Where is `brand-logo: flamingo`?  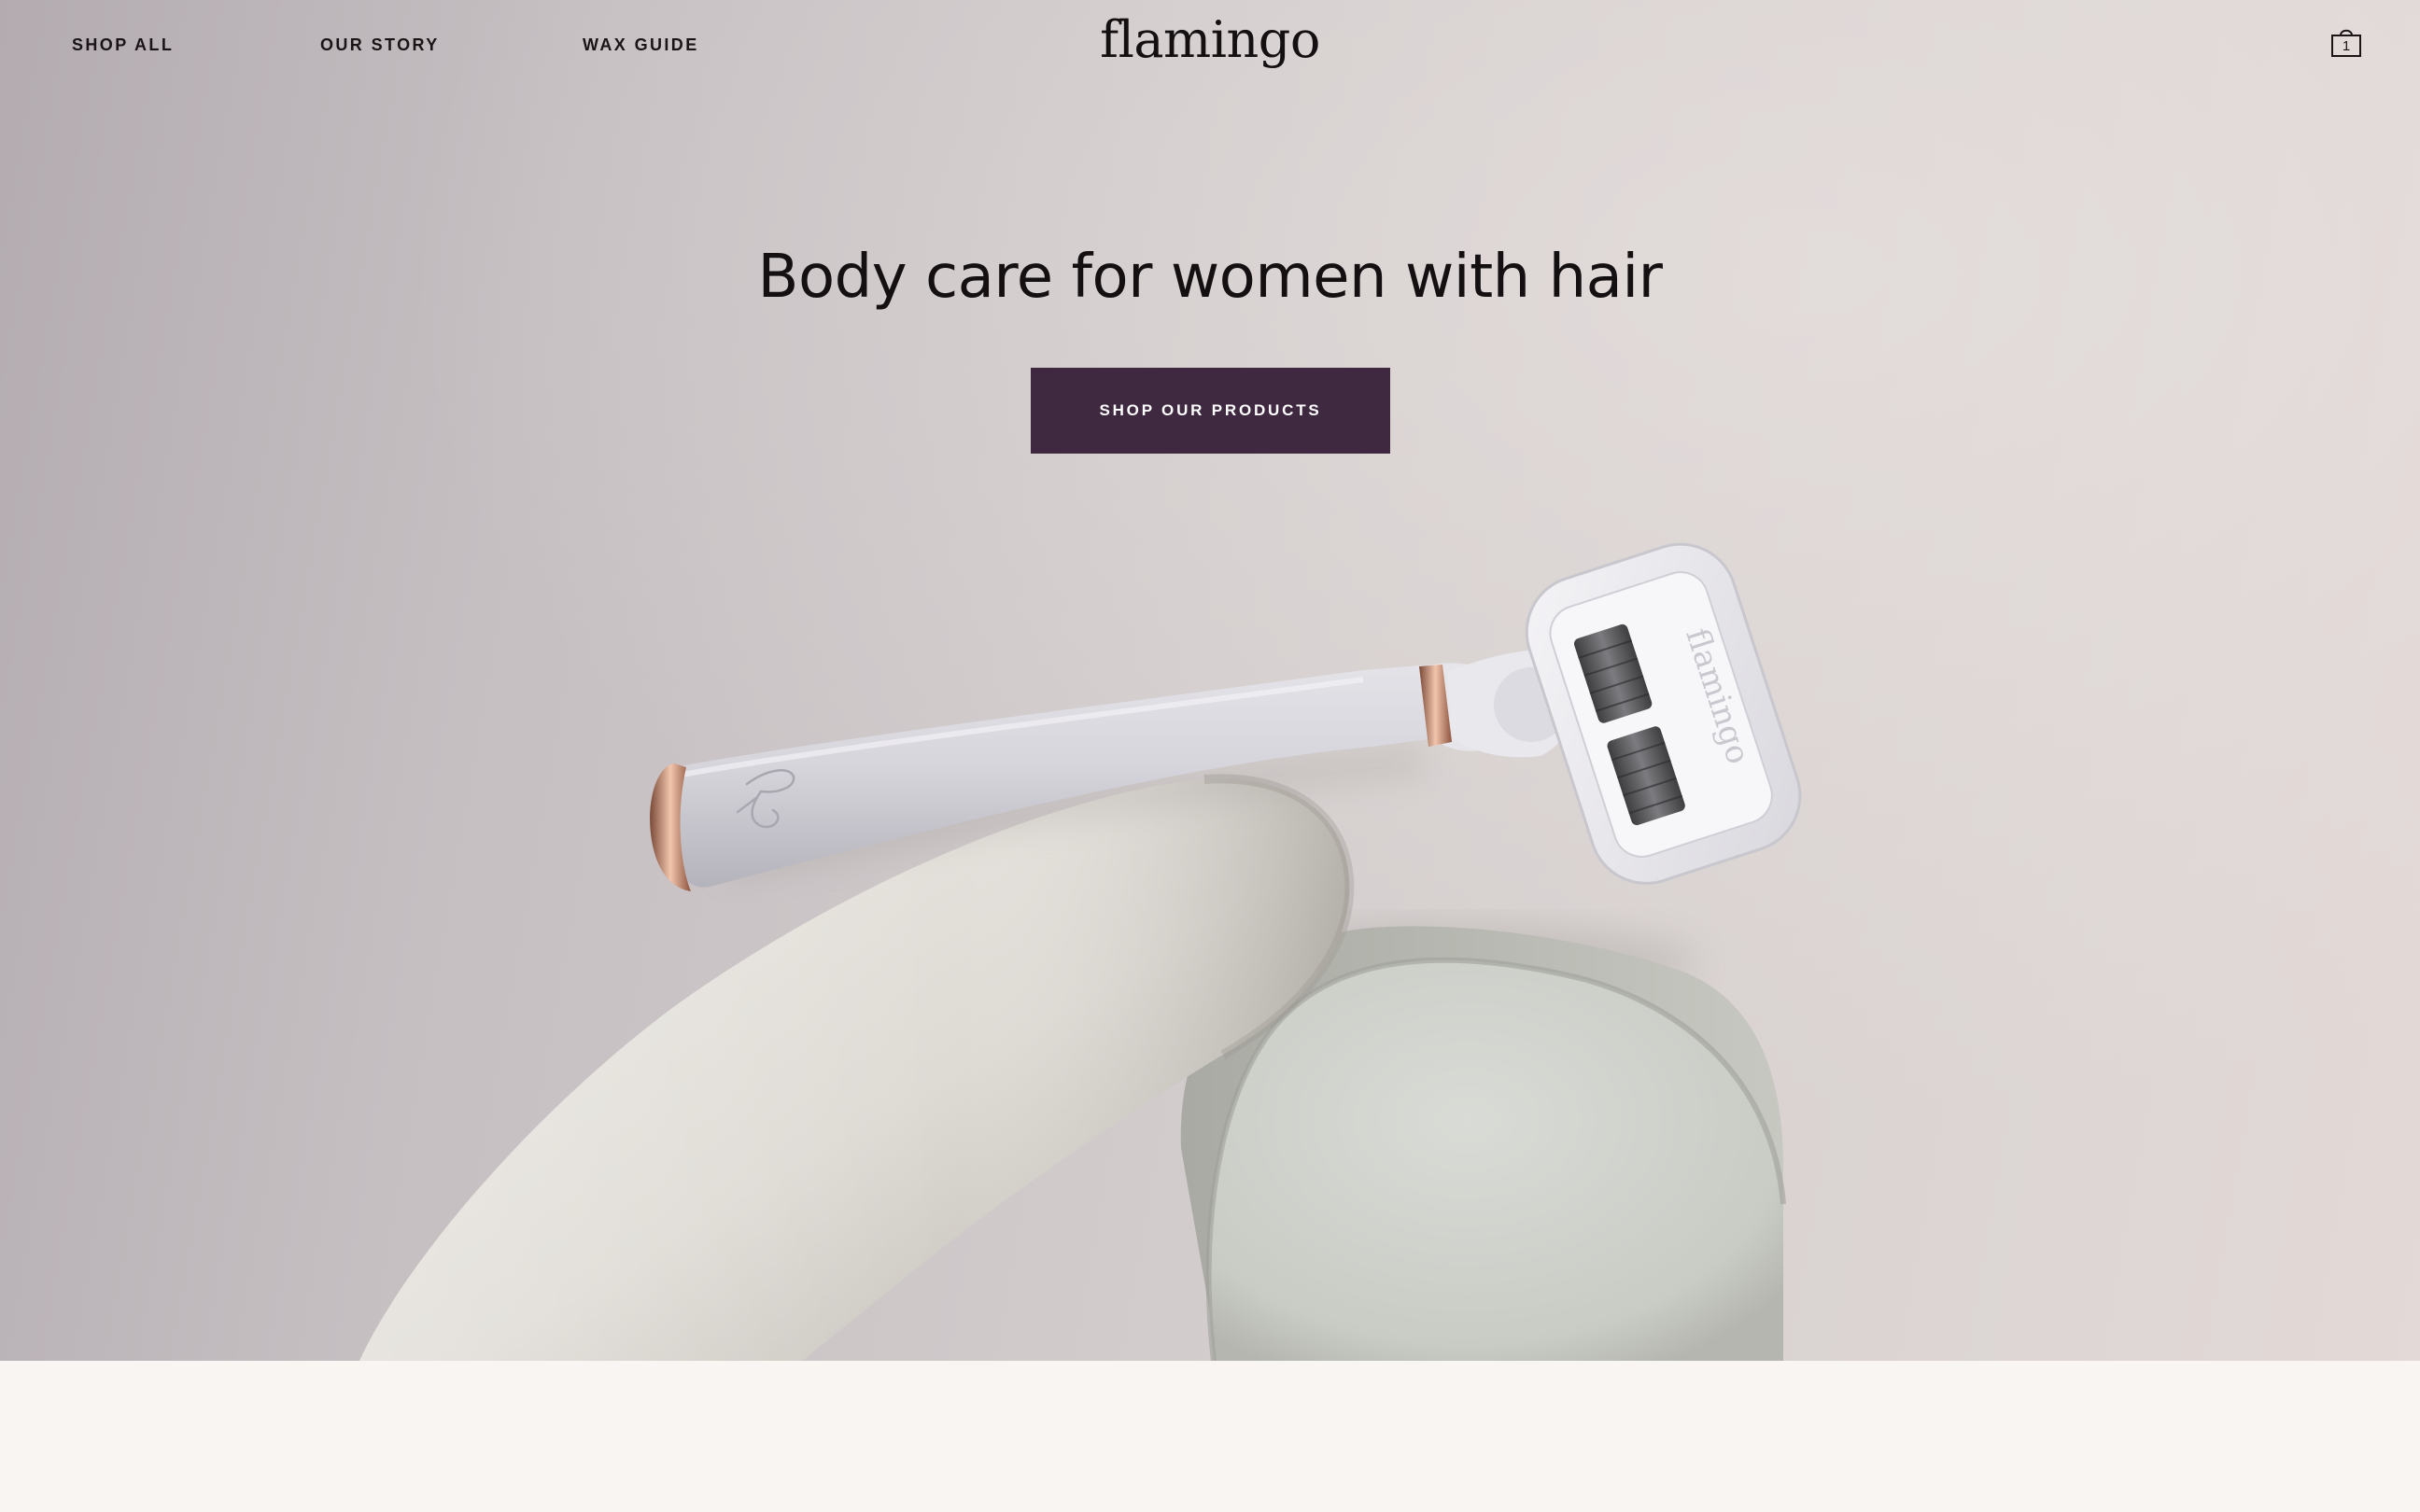
brand-logo: flamingo is located at coordinates (1210, 40).